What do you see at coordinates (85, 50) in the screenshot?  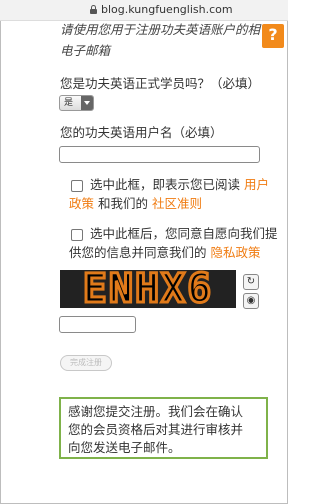 I see `email-hint-line2: 电子邮箱` at bounding box center [85, 50].